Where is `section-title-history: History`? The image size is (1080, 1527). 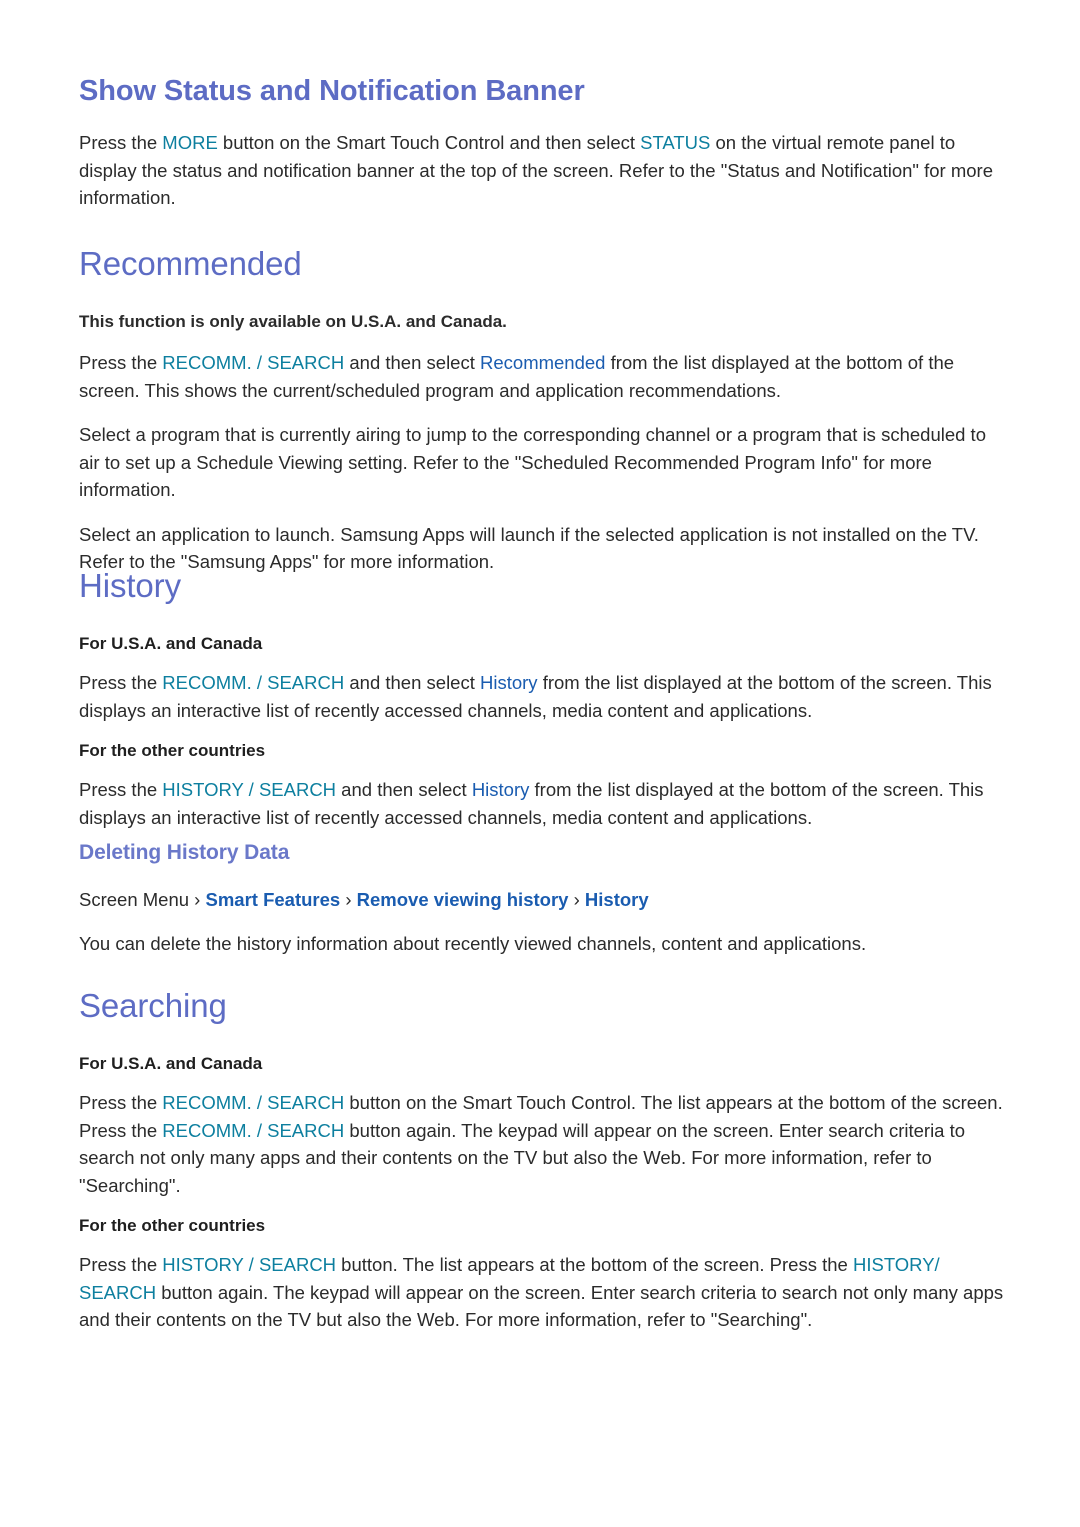
section-title-history: History is located at coordinates (130, 585).